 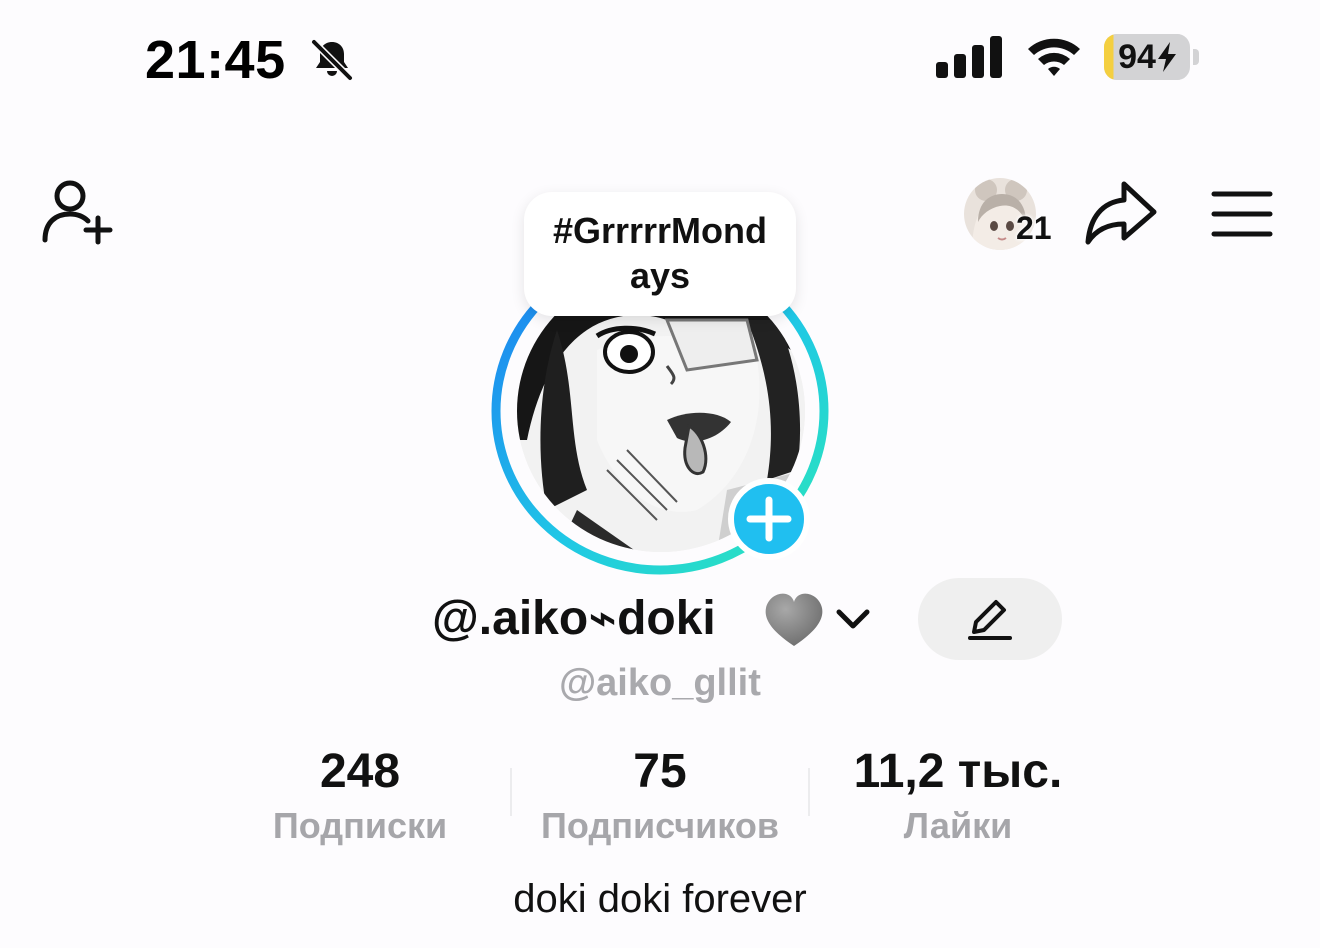 I want to click on stat-followers-label: Подписчиков, so click(x=660, y=825).